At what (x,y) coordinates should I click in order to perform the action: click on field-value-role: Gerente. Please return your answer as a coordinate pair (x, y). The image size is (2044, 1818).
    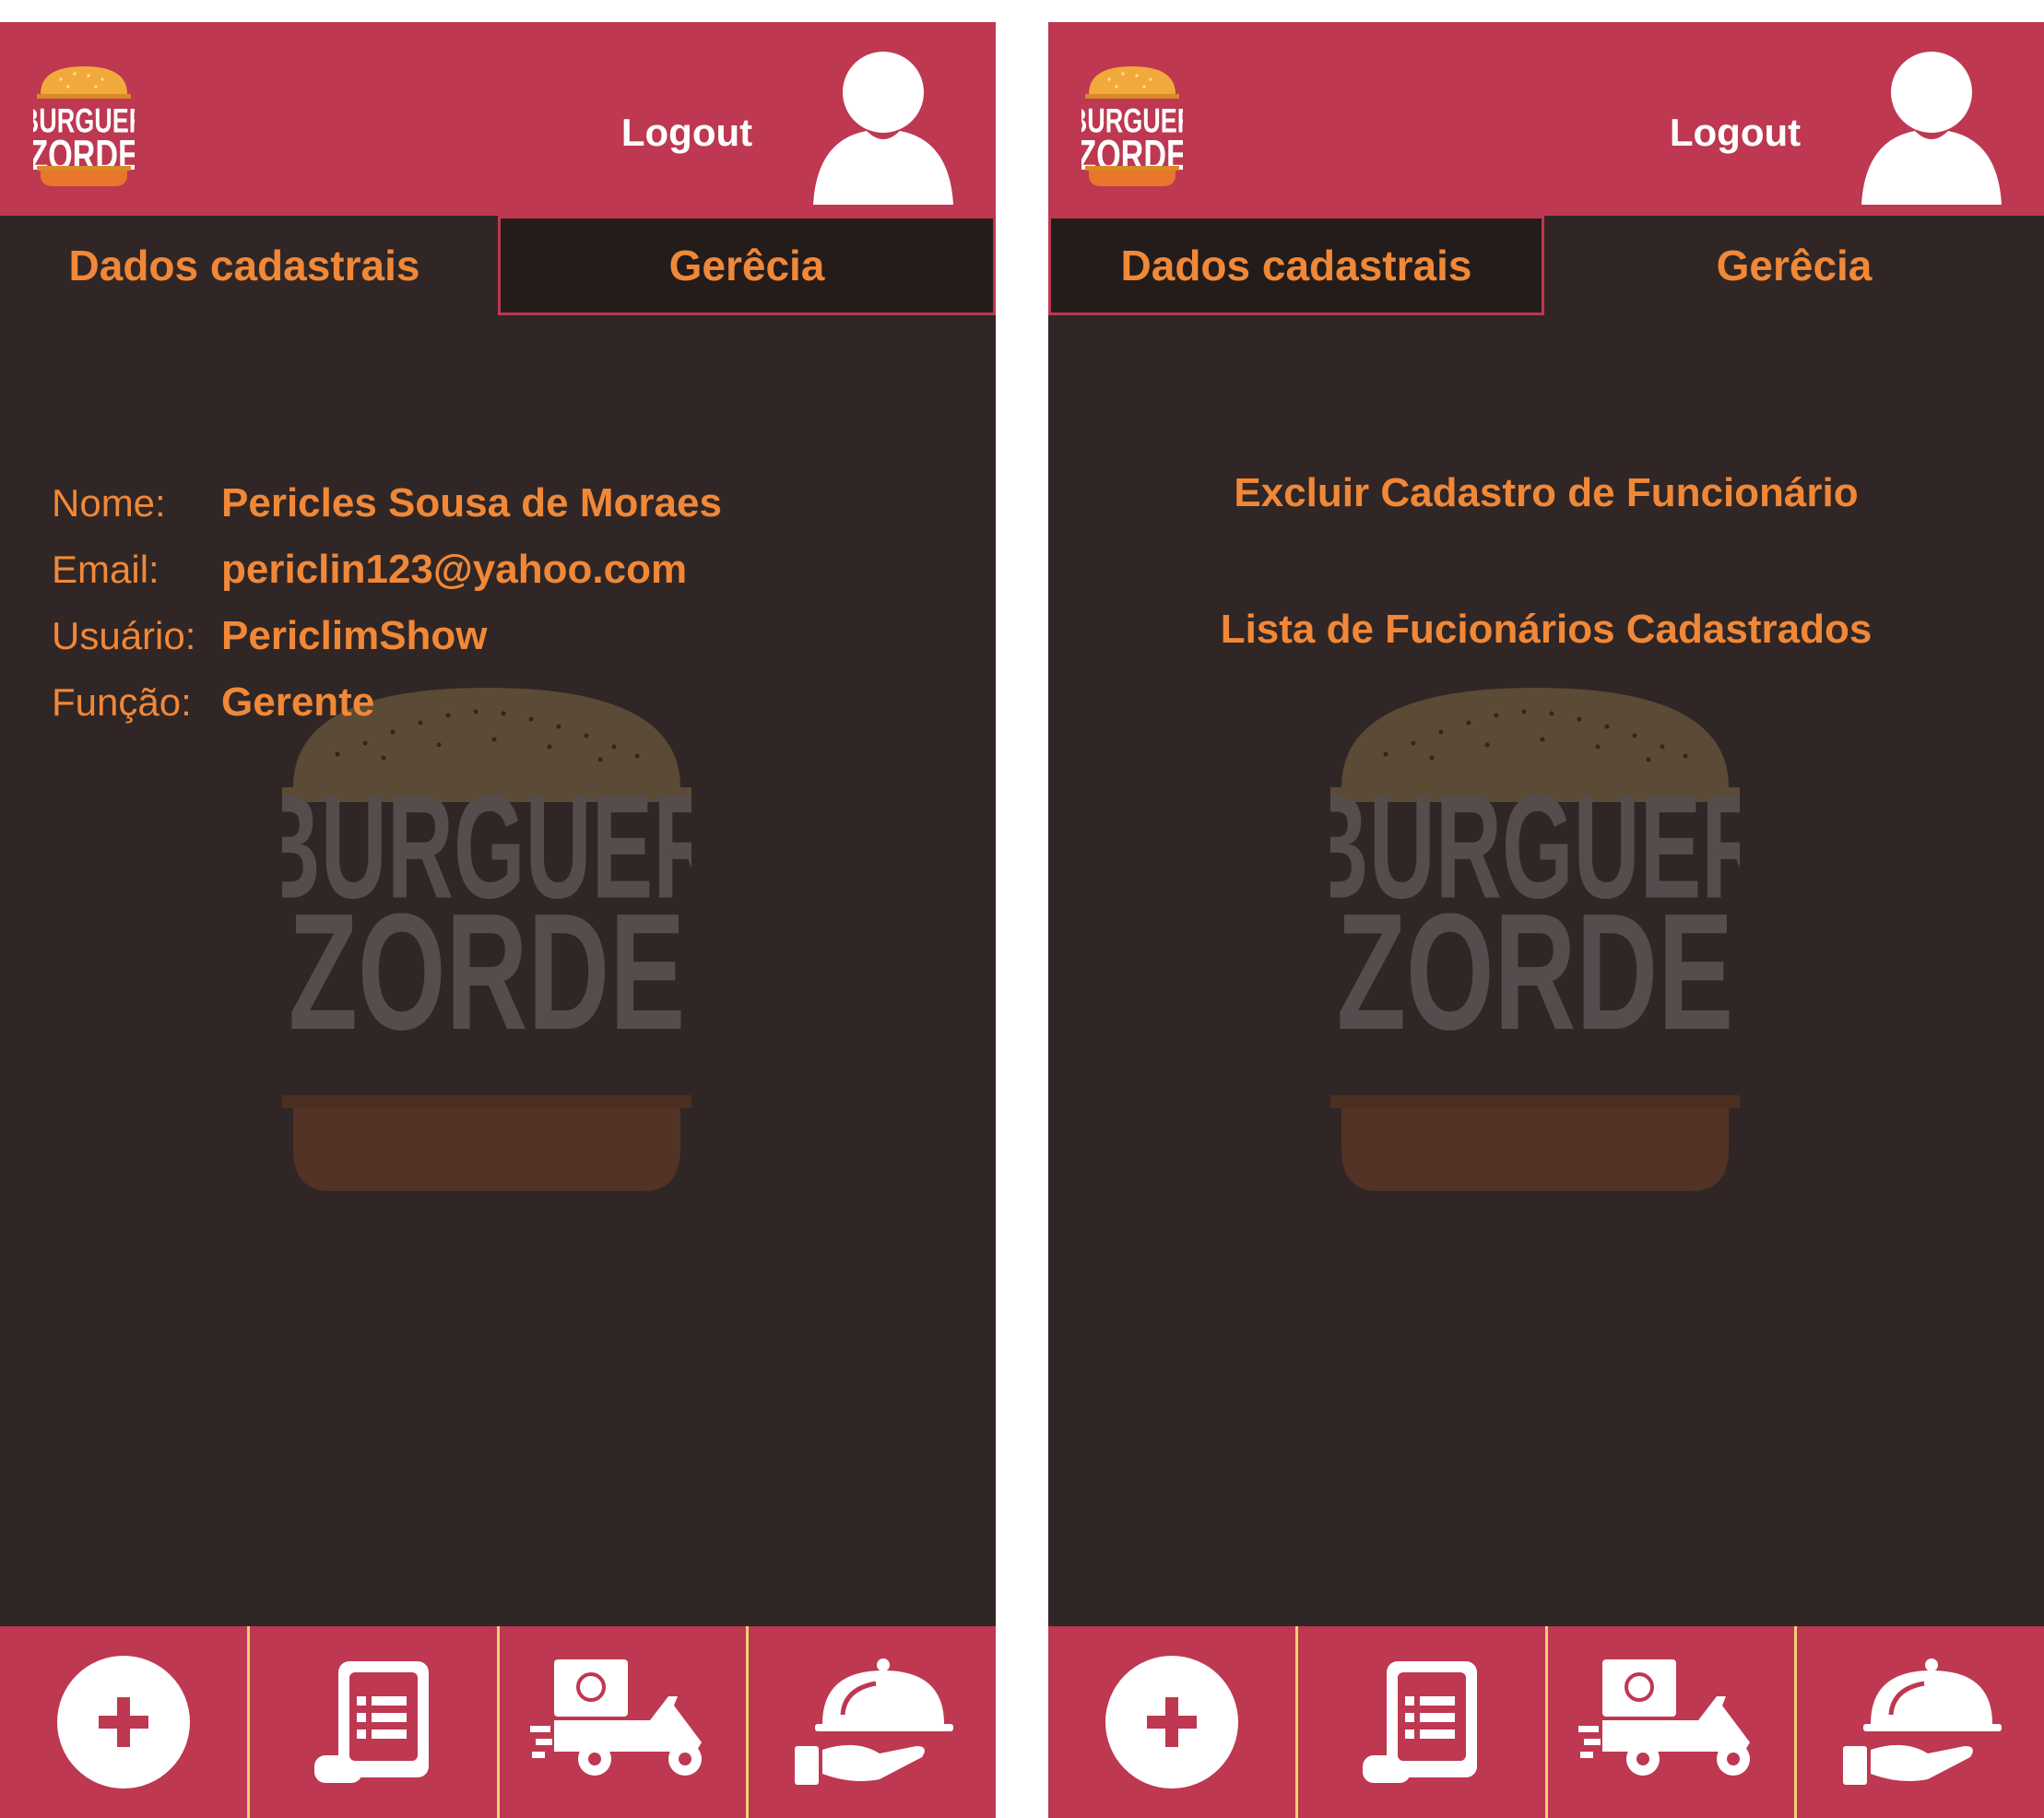
    Looking at the image, I should click on (298, 702).